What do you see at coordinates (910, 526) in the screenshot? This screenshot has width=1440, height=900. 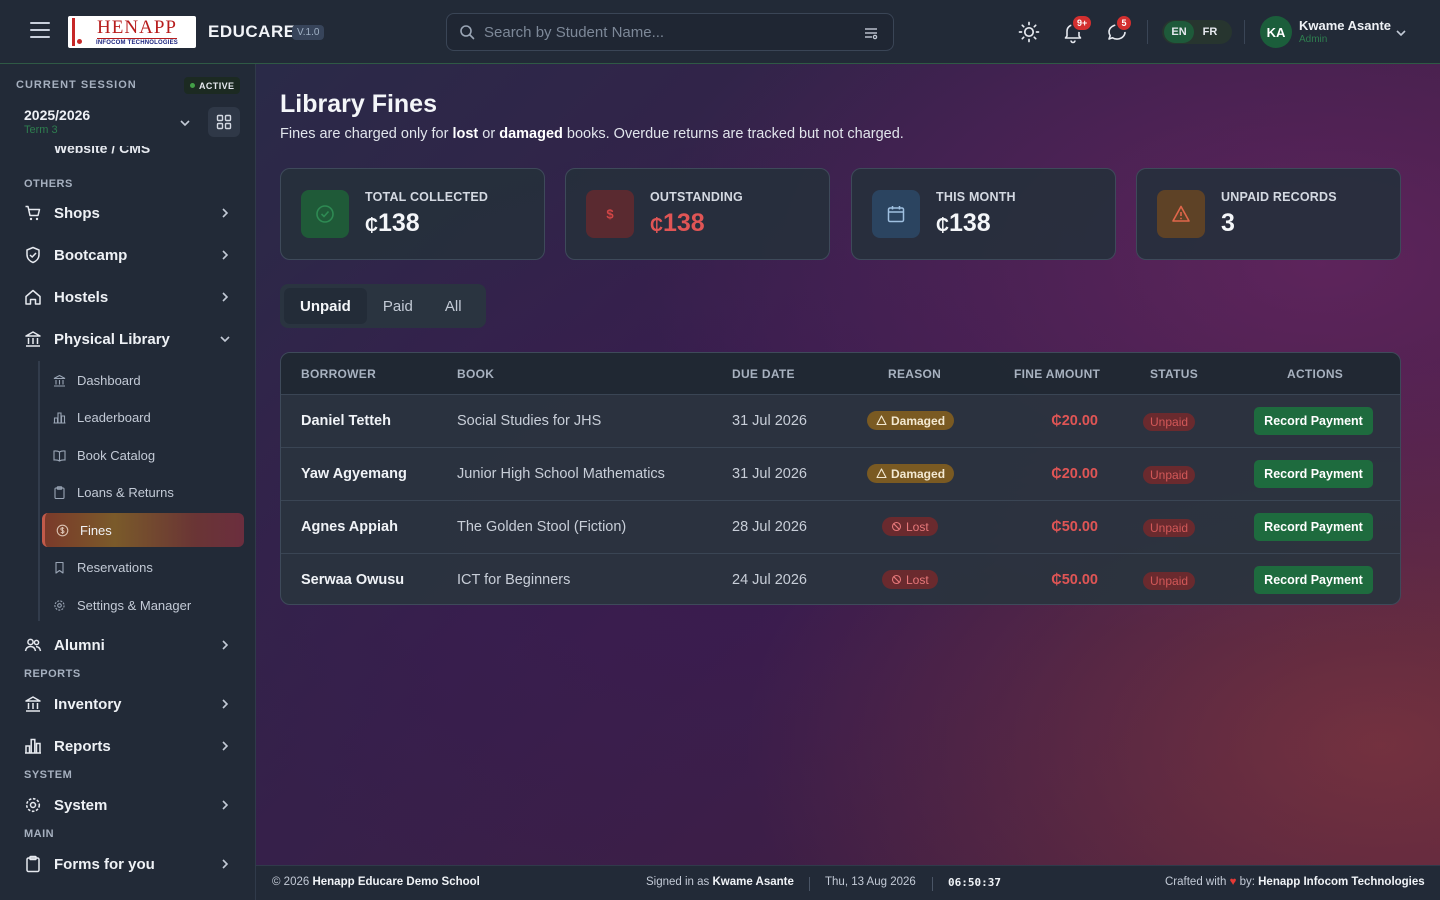 I see `reason-badge: Lost` at bounding box center [910, 526].